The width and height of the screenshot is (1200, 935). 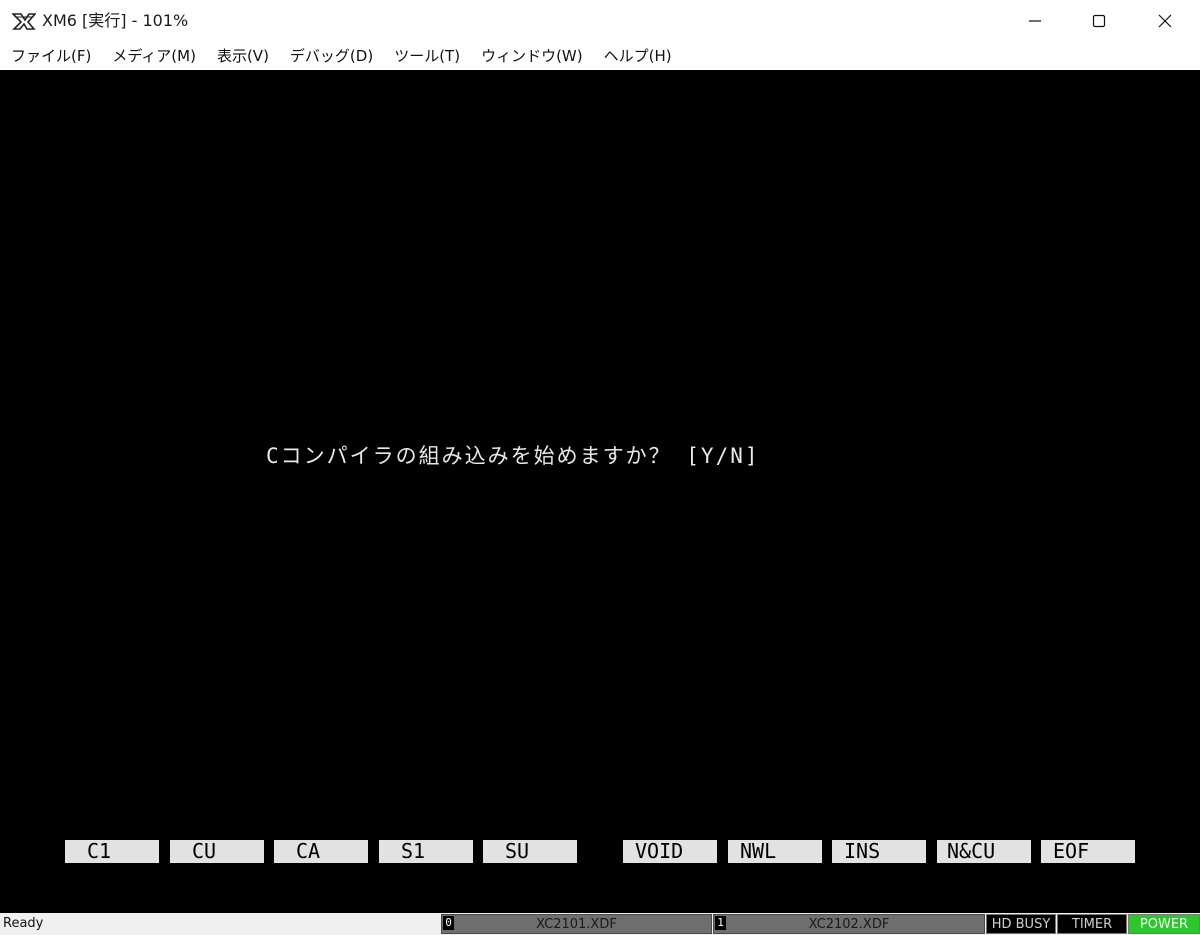 What do you see at coordinates (23, 923) in the screenshot?
I see `status-text: Ready` at bounding box center [23, 923].